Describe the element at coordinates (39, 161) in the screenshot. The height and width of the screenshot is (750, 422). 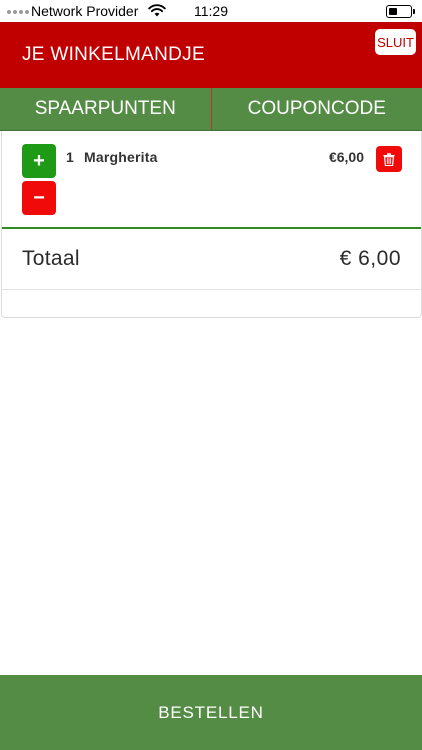
I see `increase-quantity-button: +` at that location.